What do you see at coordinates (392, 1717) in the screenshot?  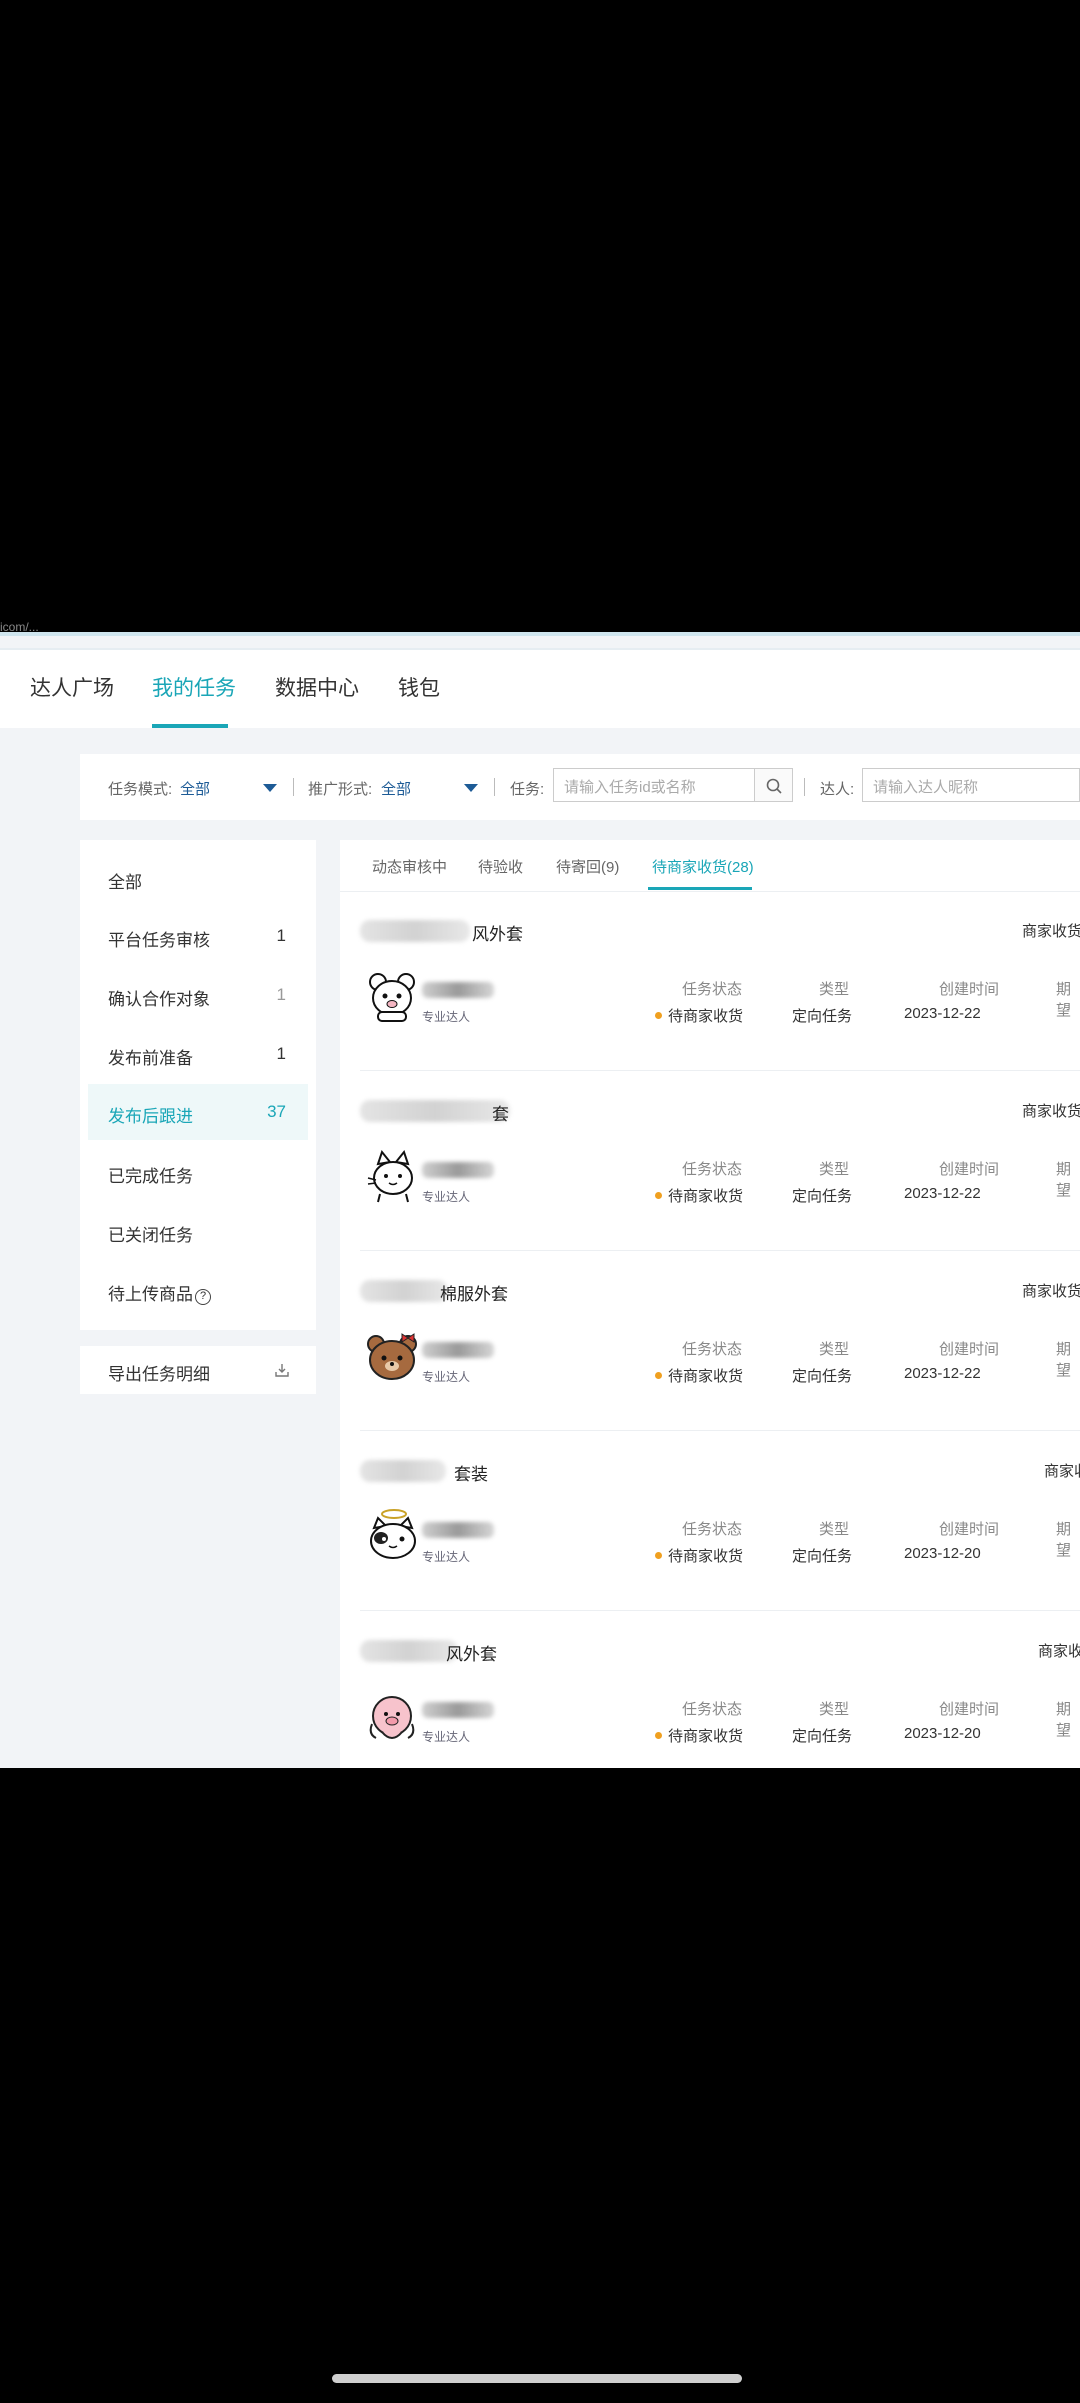 I see `pink-pig-icon` at bounding box center [392, 1717].